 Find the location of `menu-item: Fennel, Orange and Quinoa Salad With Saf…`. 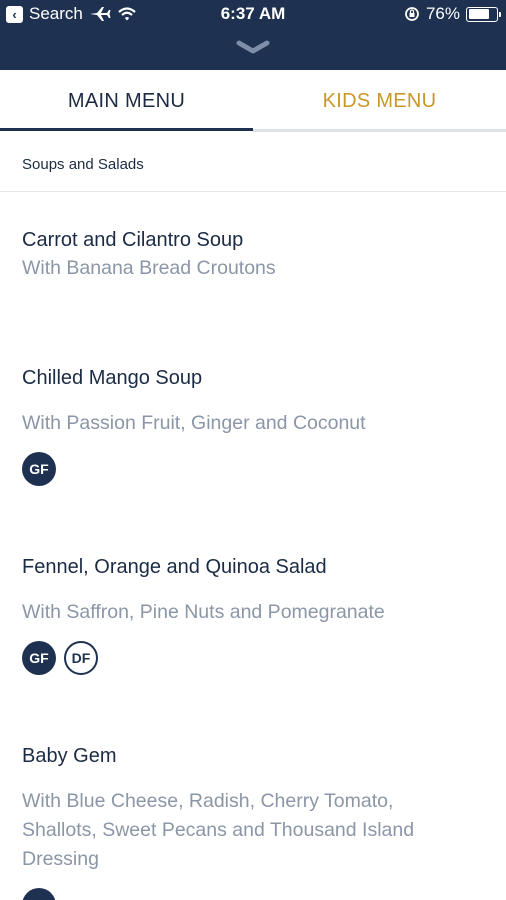

menu-item: Fennel, Orange and Quinoa Salad With Saf… is located at coordinates (257, 614).